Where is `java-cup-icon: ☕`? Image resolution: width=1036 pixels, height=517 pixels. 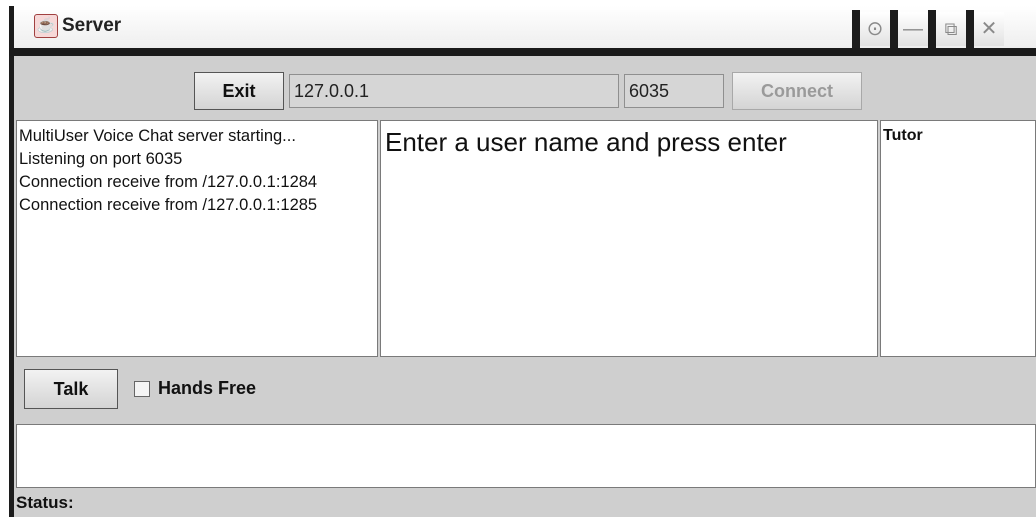
java-cup-icon: ☕ is located at coordinates (46, 26).